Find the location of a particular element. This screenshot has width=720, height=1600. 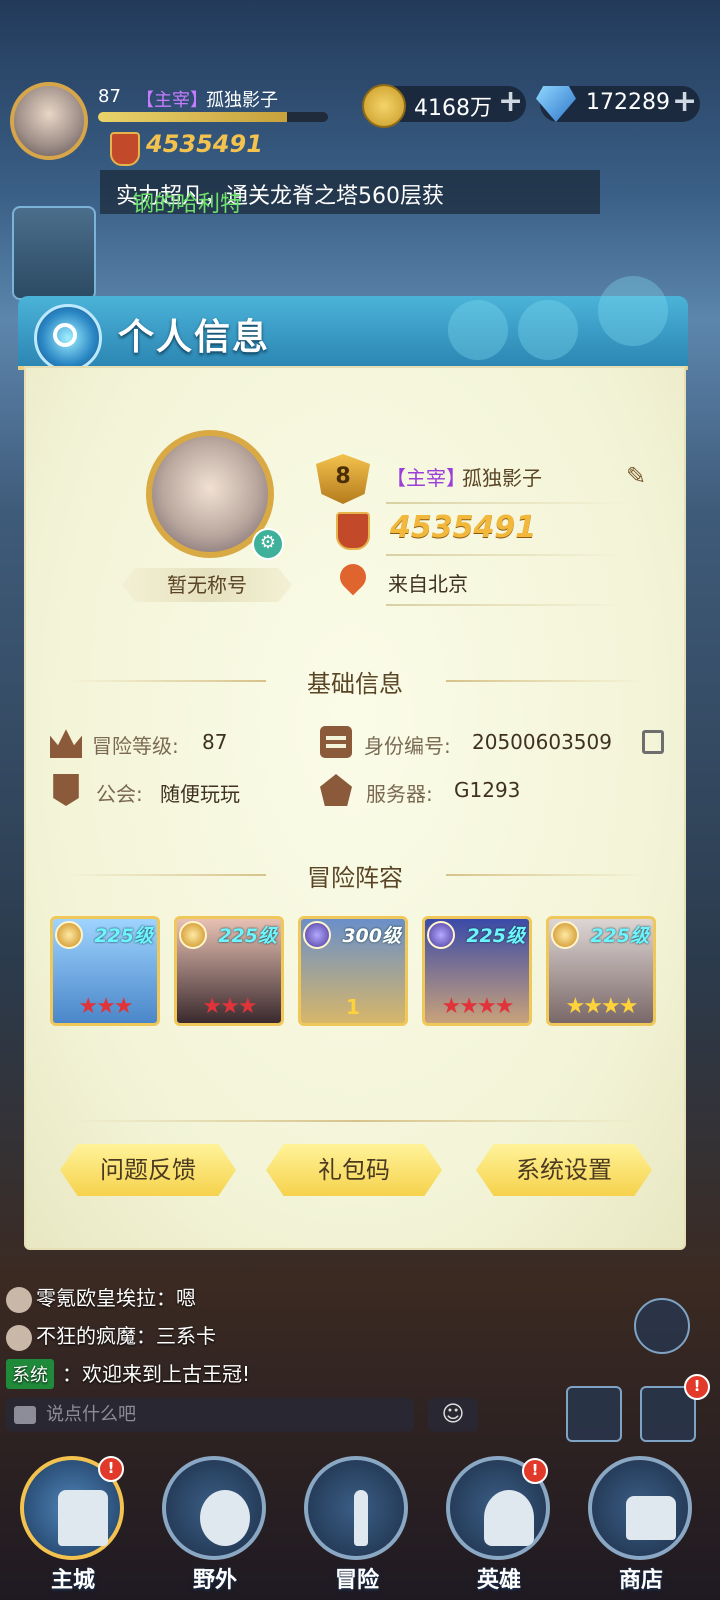

panel-title: 个人信息 is located at coordinates (194, 337).